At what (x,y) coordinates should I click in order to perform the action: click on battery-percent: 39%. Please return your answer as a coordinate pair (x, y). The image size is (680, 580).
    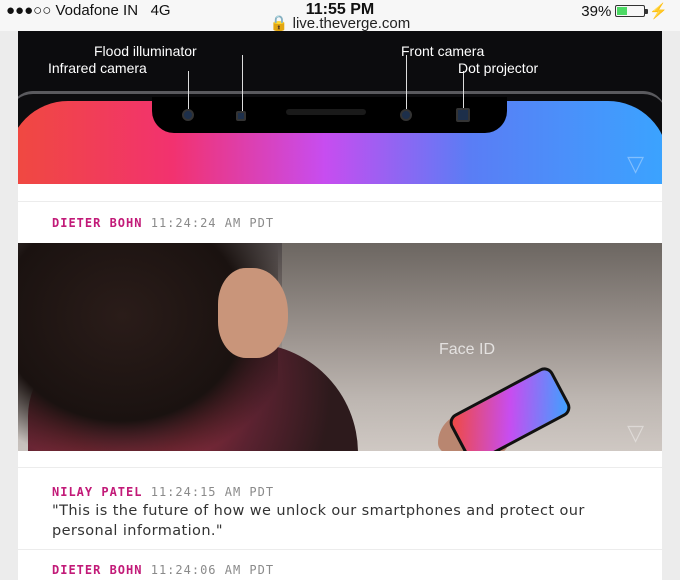
    Looking at the image, I should click on (596, 11).